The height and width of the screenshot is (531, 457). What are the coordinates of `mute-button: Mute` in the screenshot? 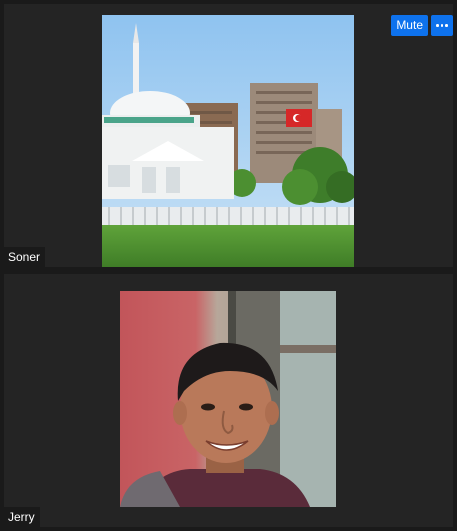 It's located at (409, 25).